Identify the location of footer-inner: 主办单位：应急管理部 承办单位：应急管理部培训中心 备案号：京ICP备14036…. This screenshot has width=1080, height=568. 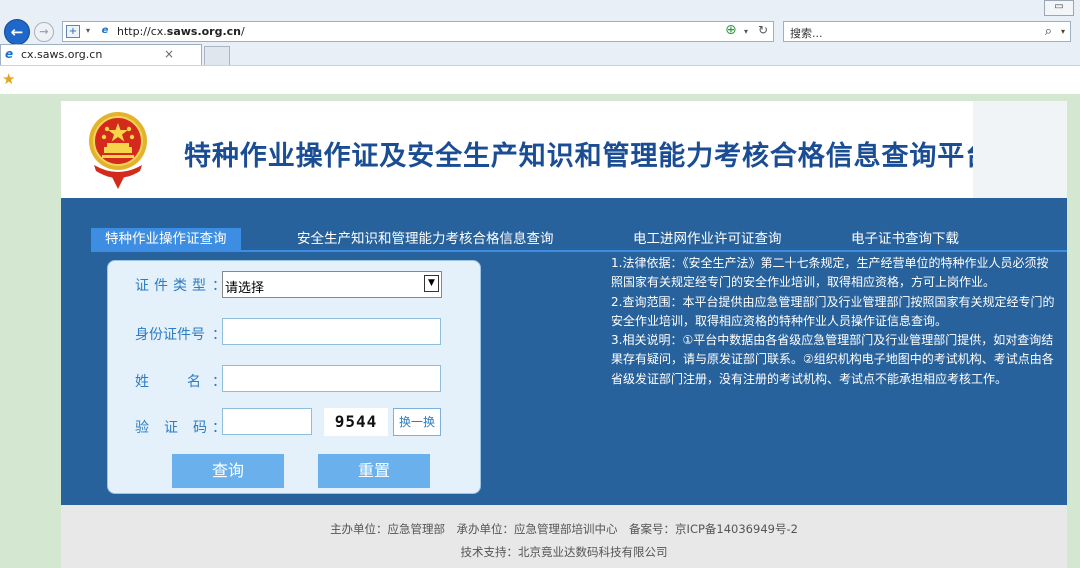
(564, 536).